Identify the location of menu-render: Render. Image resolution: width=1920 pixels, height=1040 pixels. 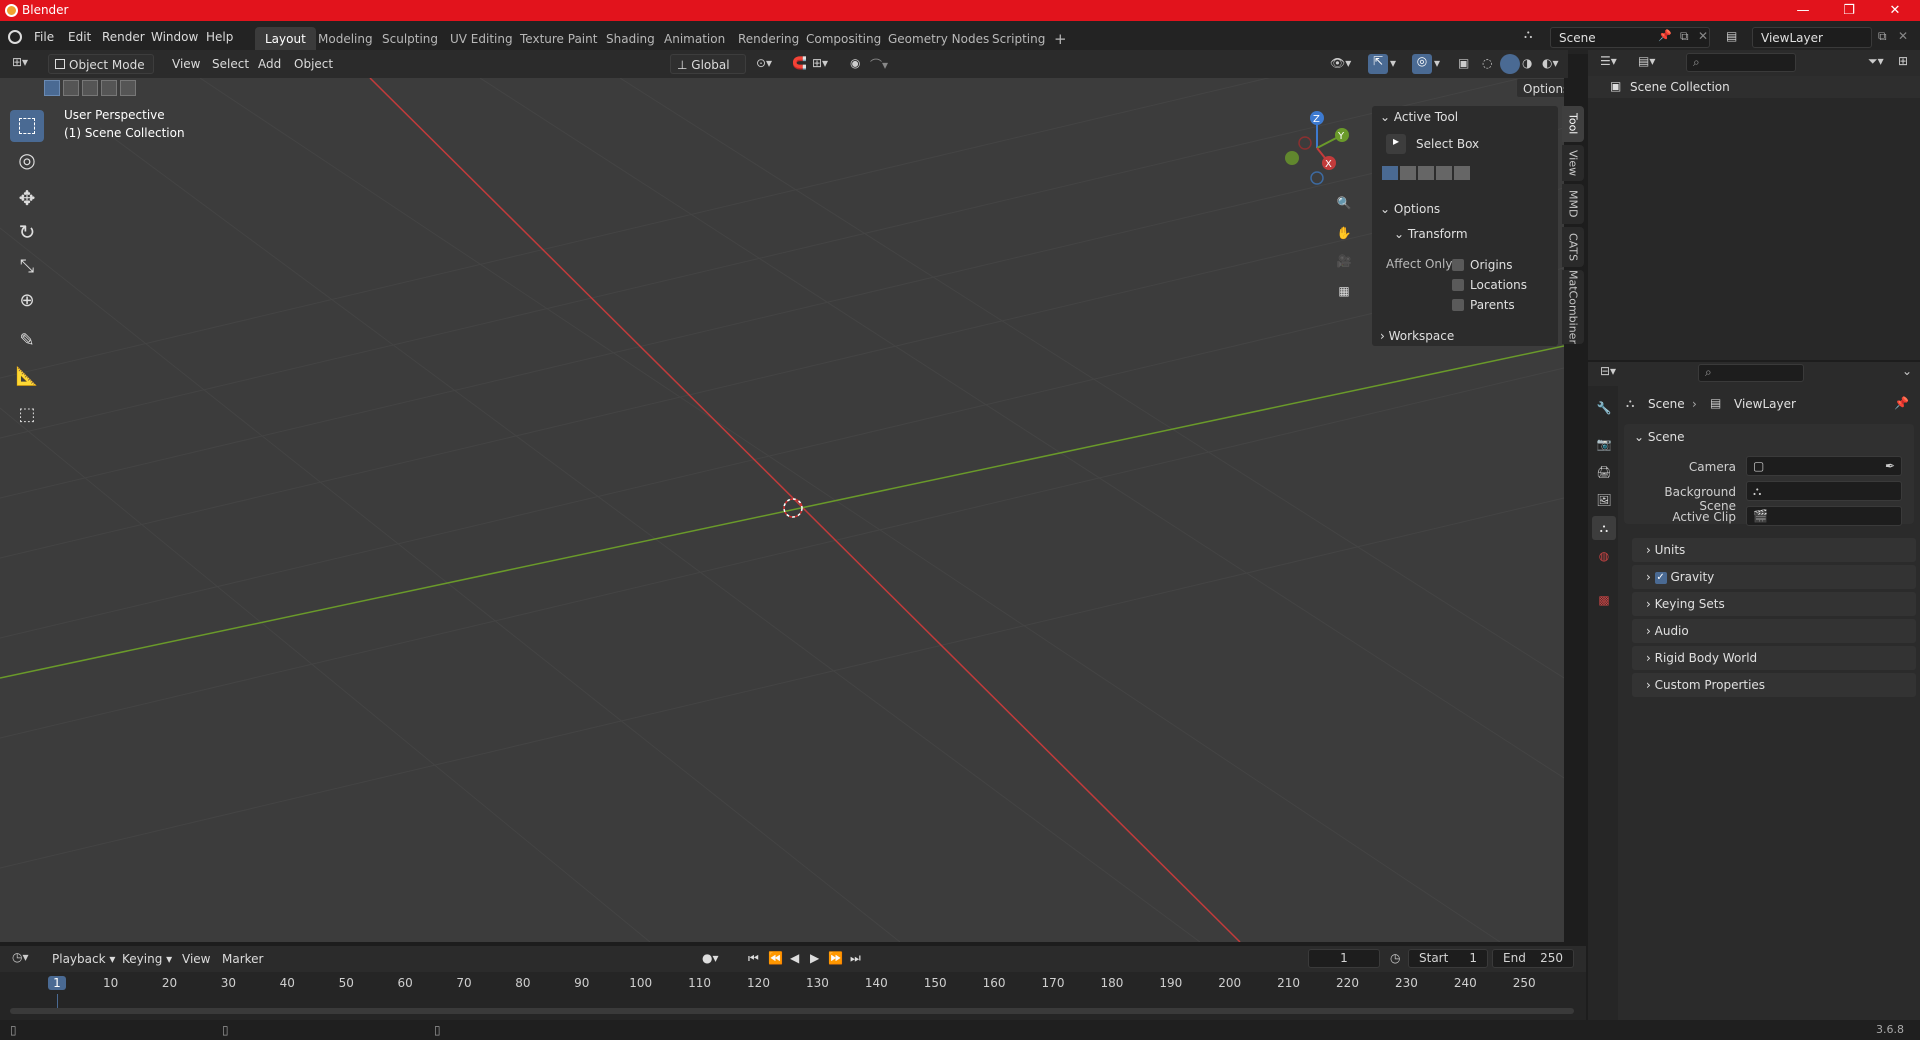
(123, 37).